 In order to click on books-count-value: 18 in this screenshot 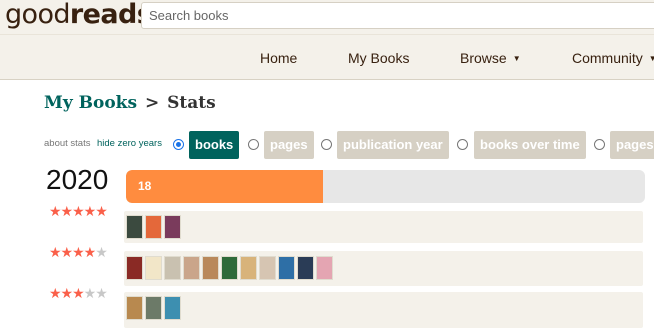, I will do `click(145, 186)`.